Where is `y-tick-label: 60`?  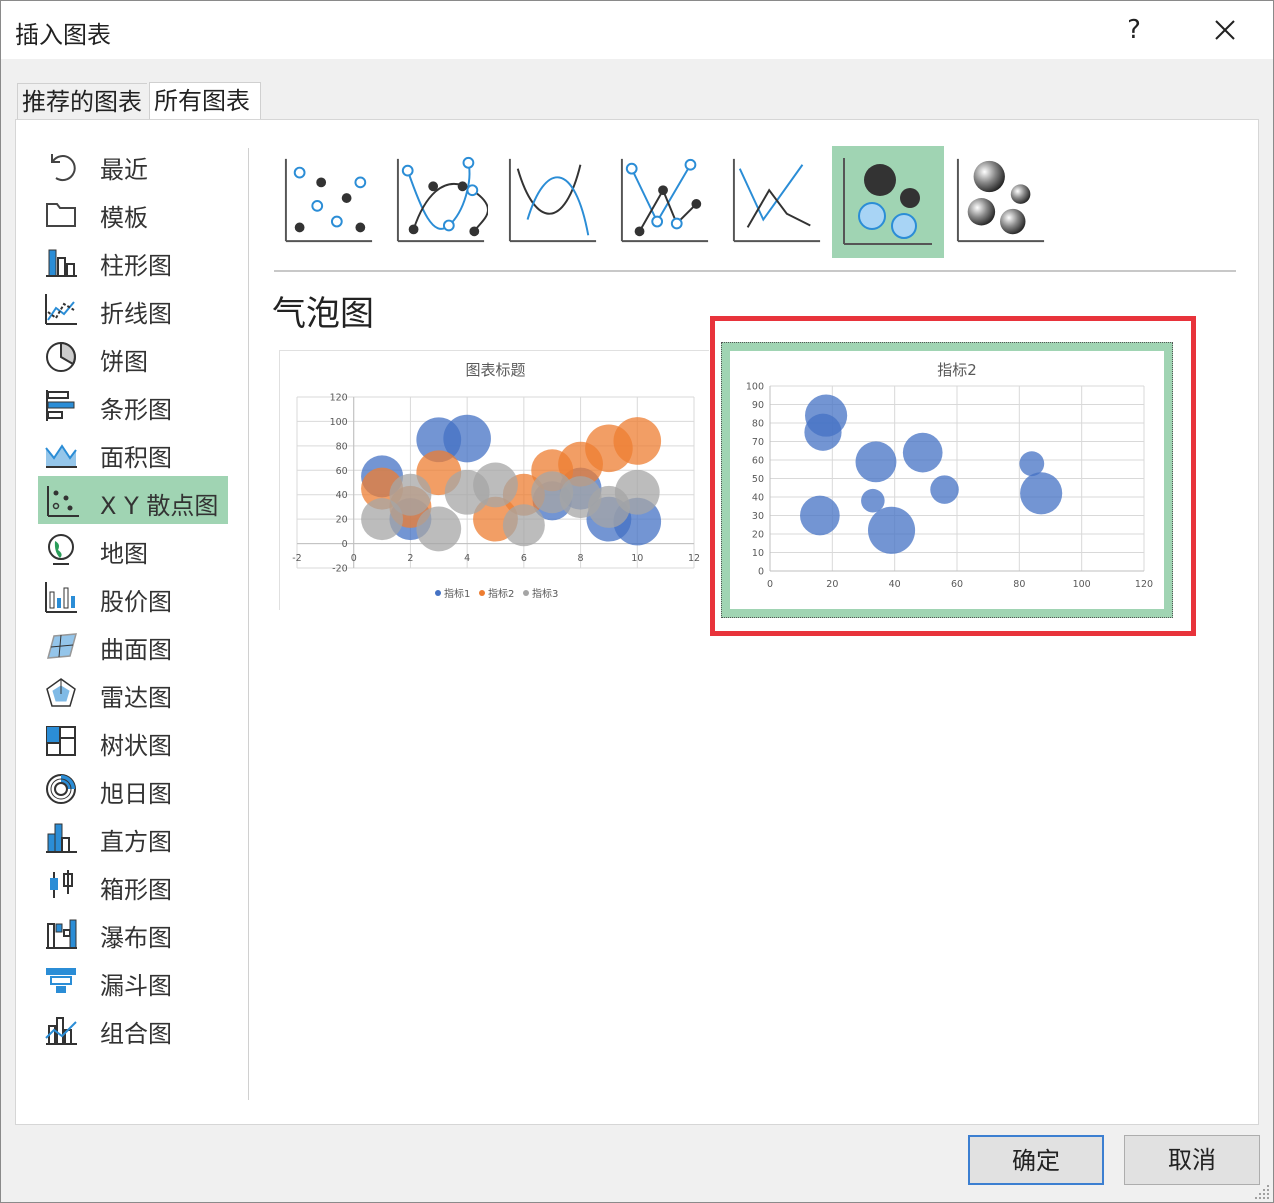
y-tick-label: 60 is located at coordinates (342, 471).